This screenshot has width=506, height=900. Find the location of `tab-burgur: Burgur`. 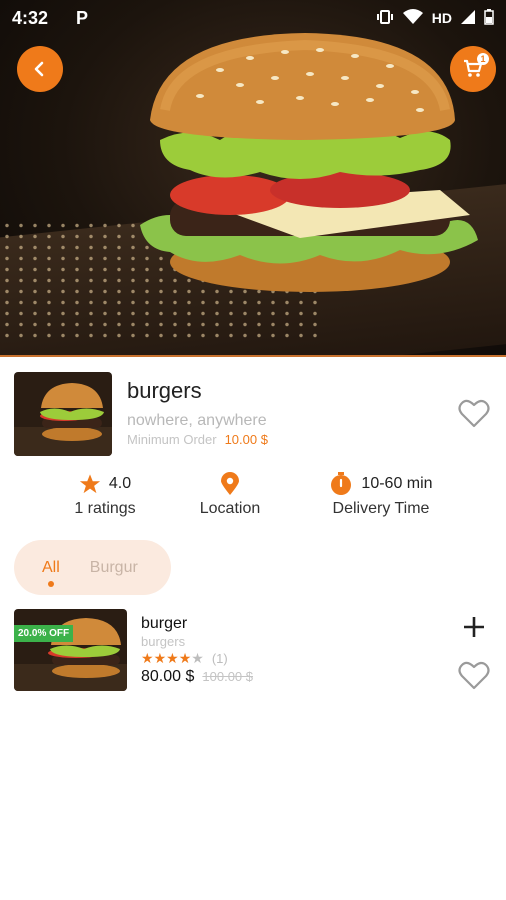

tab-burgur: Burgur is located at coordinates (114, 568).